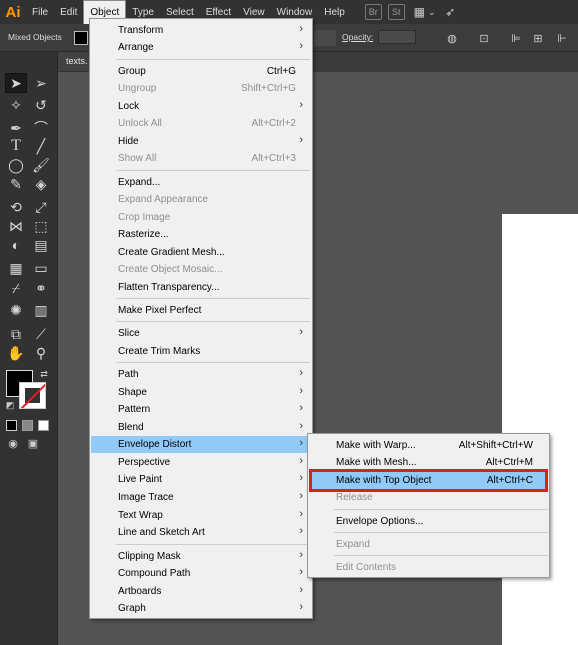  I want to click on hand-tool-icon: ✋, so click(16, 353).